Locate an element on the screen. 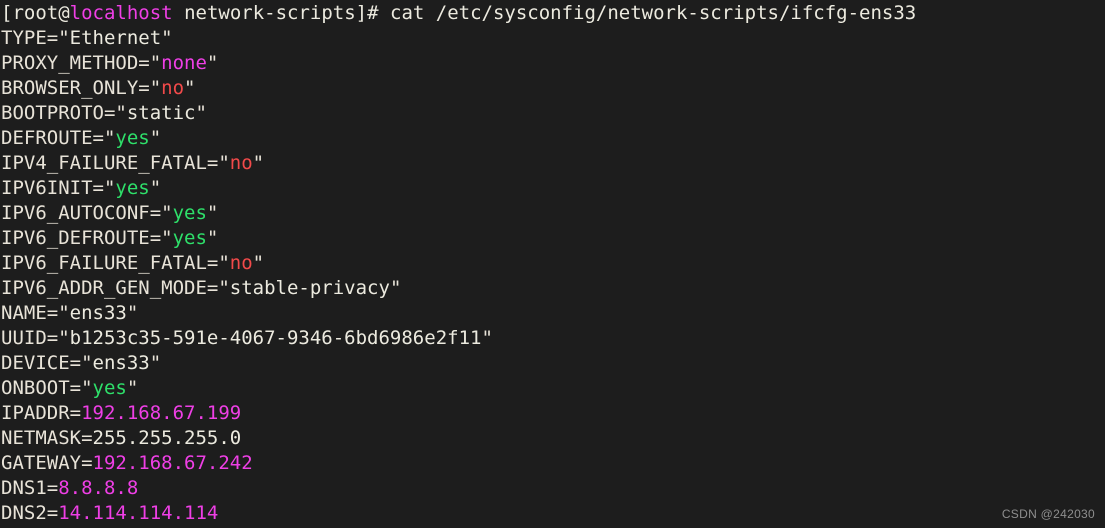 The height and width of the screenshot is (528, 1105). config-key: NAME=" is located at coordinates (35, 313).